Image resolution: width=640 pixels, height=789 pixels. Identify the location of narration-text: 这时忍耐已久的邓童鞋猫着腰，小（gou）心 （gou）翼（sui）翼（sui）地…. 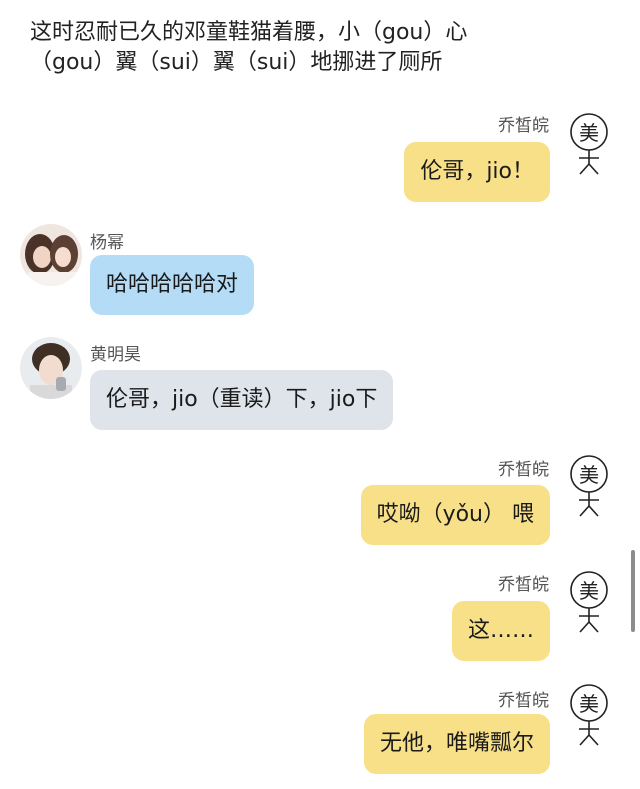
(249, 47).